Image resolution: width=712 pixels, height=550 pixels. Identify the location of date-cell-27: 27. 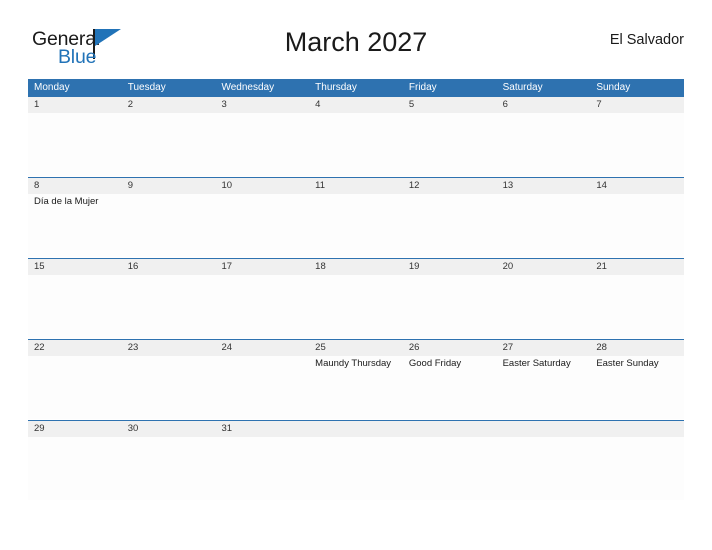
(544, 348).